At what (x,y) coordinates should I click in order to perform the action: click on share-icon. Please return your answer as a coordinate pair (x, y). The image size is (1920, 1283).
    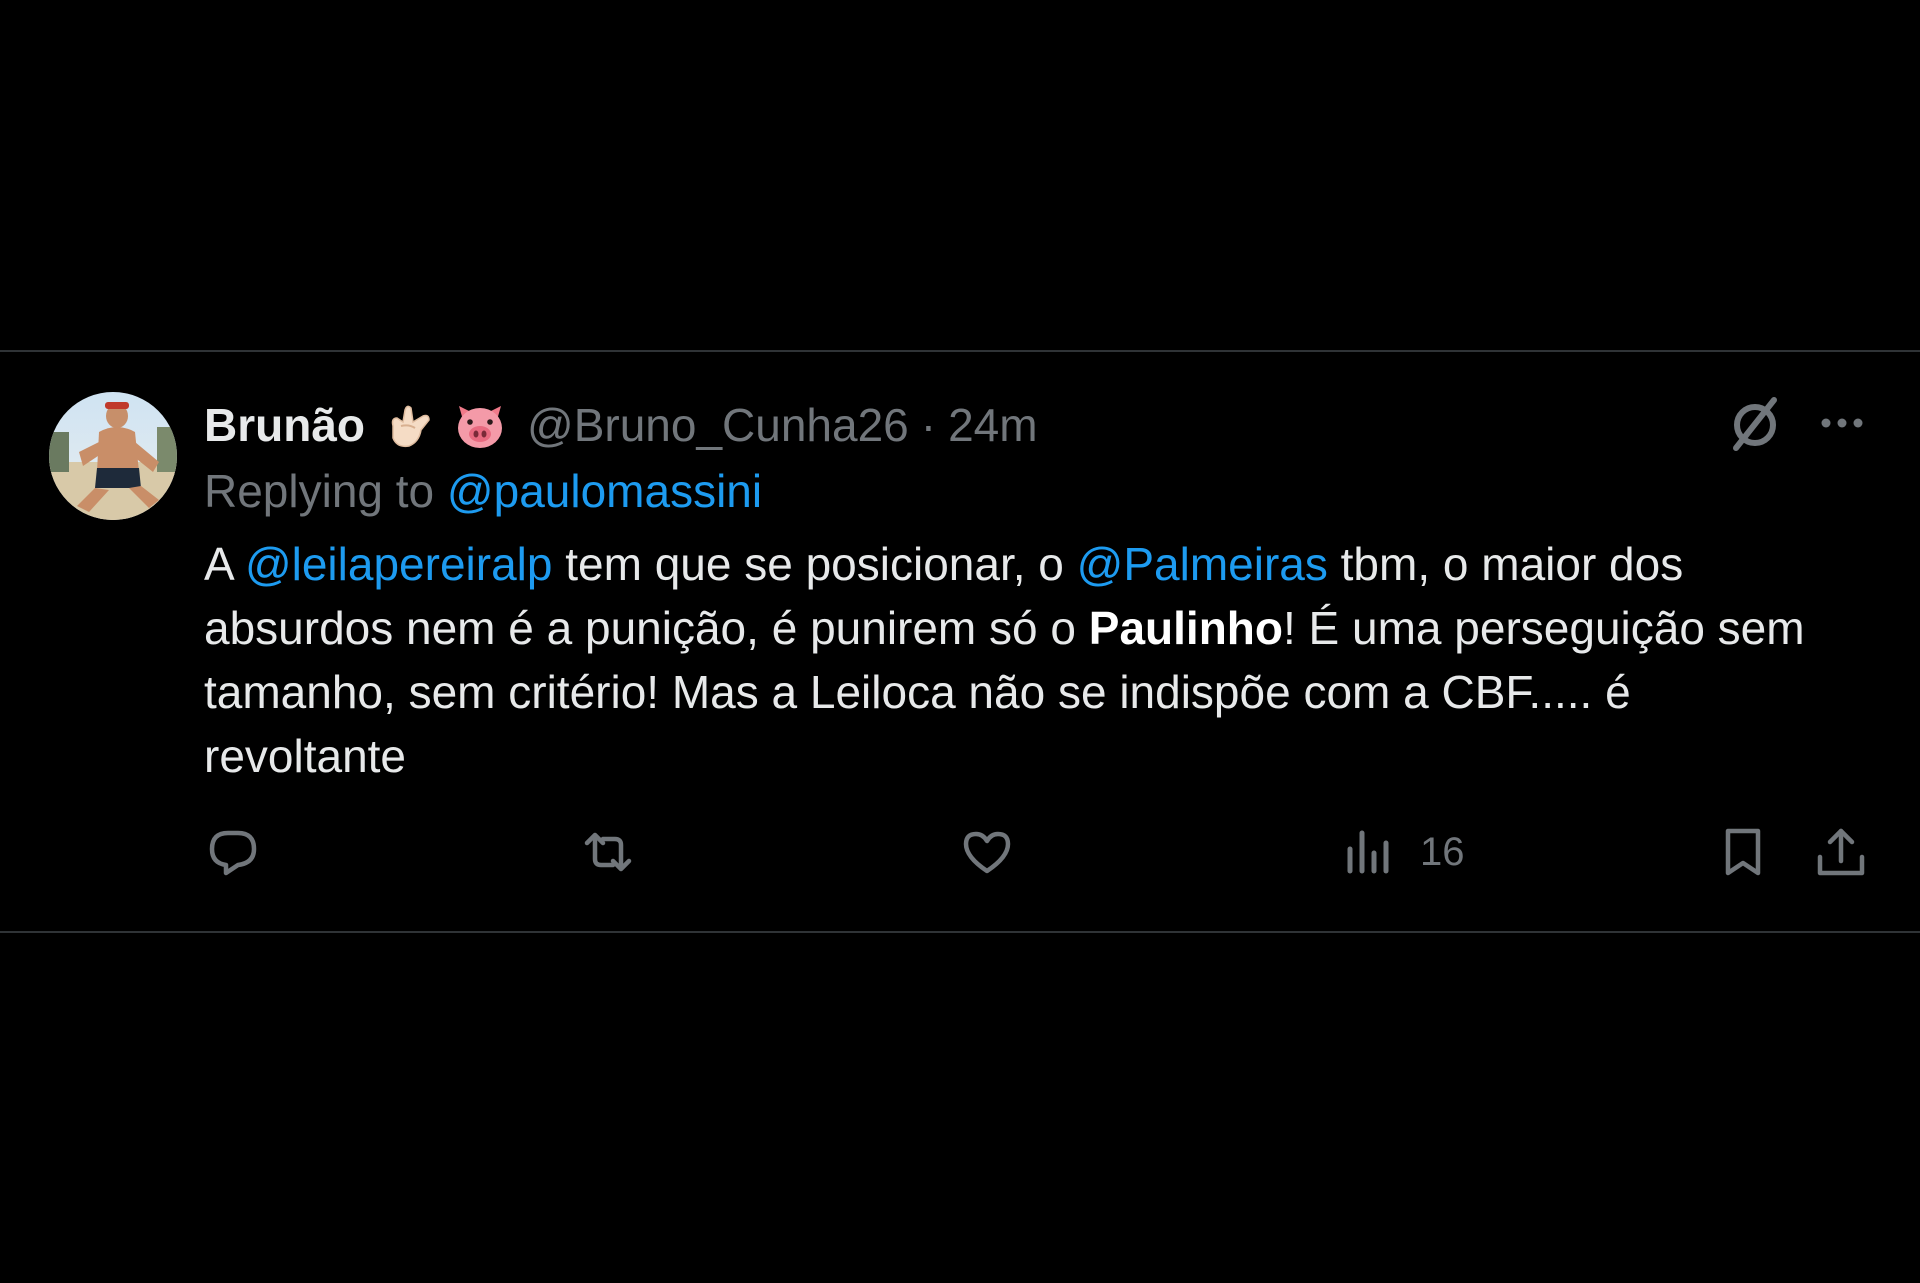
    Looking at the image, I should click on (1841, 852).